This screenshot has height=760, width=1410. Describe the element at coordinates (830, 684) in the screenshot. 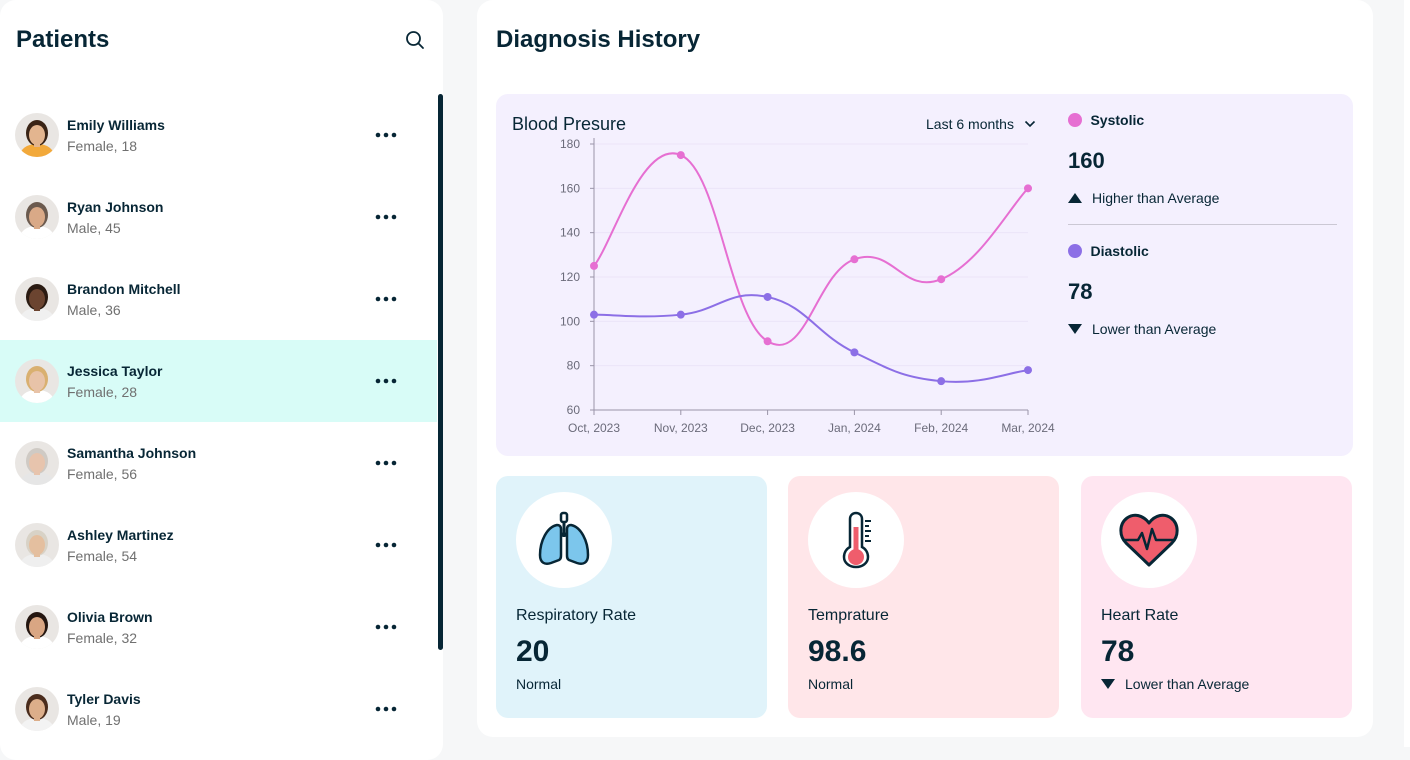

I see `temperature-status: Normal` at that location.